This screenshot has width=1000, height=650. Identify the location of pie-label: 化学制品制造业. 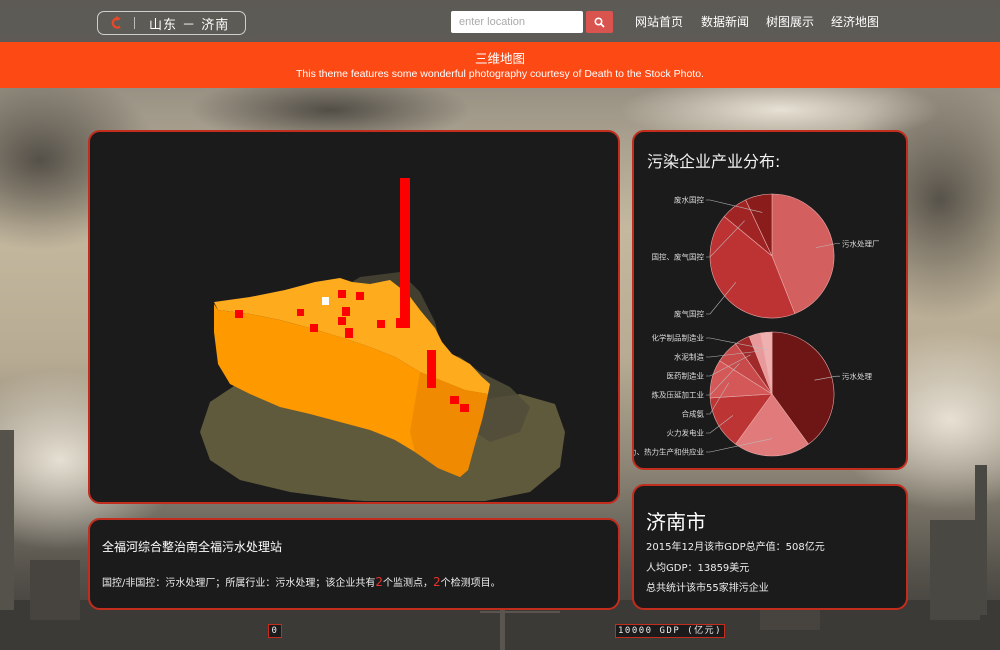
(678, 338).